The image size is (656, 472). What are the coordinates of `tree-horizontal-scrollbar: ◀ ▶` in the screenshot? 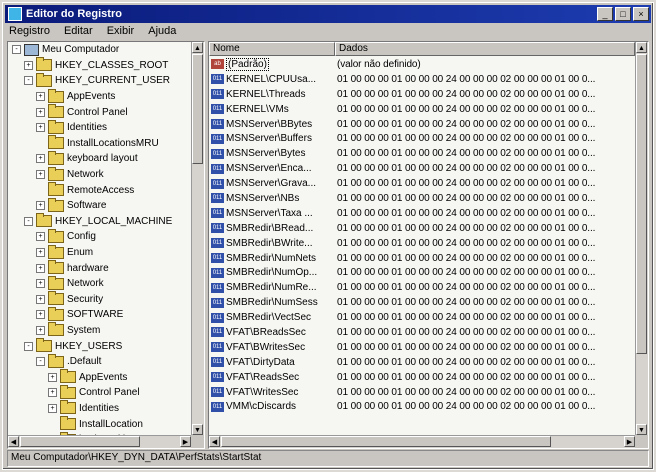 It's located at (99, 441).